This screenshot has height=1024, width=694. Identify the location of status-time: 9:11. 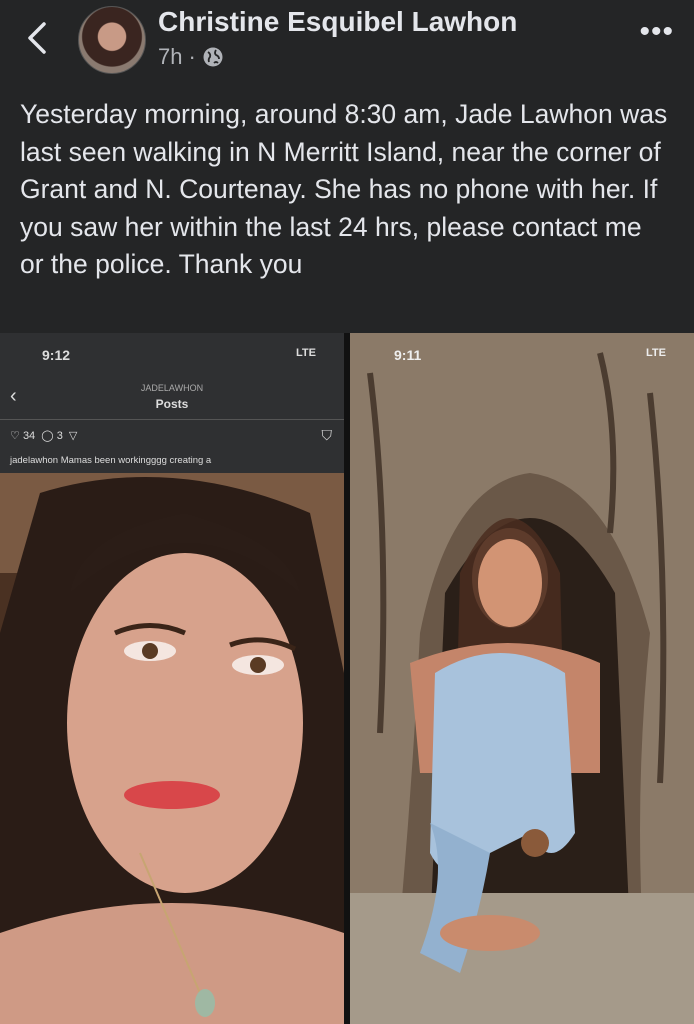
(408, 355).